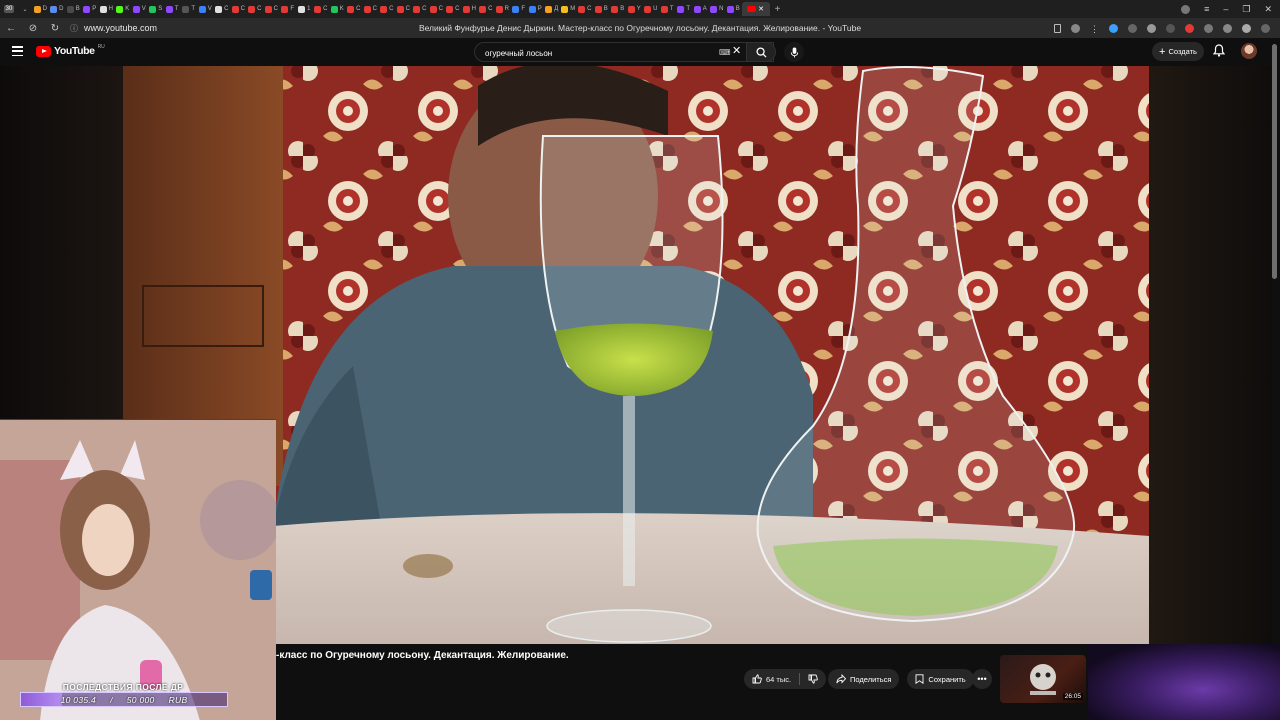 Image resolution: width=1280 pixels, height=720 pixels. What do you see at coordinates (1057, 28) in the screenshot?
I see `bookmark-icon` at bounding box center [1057, 28].